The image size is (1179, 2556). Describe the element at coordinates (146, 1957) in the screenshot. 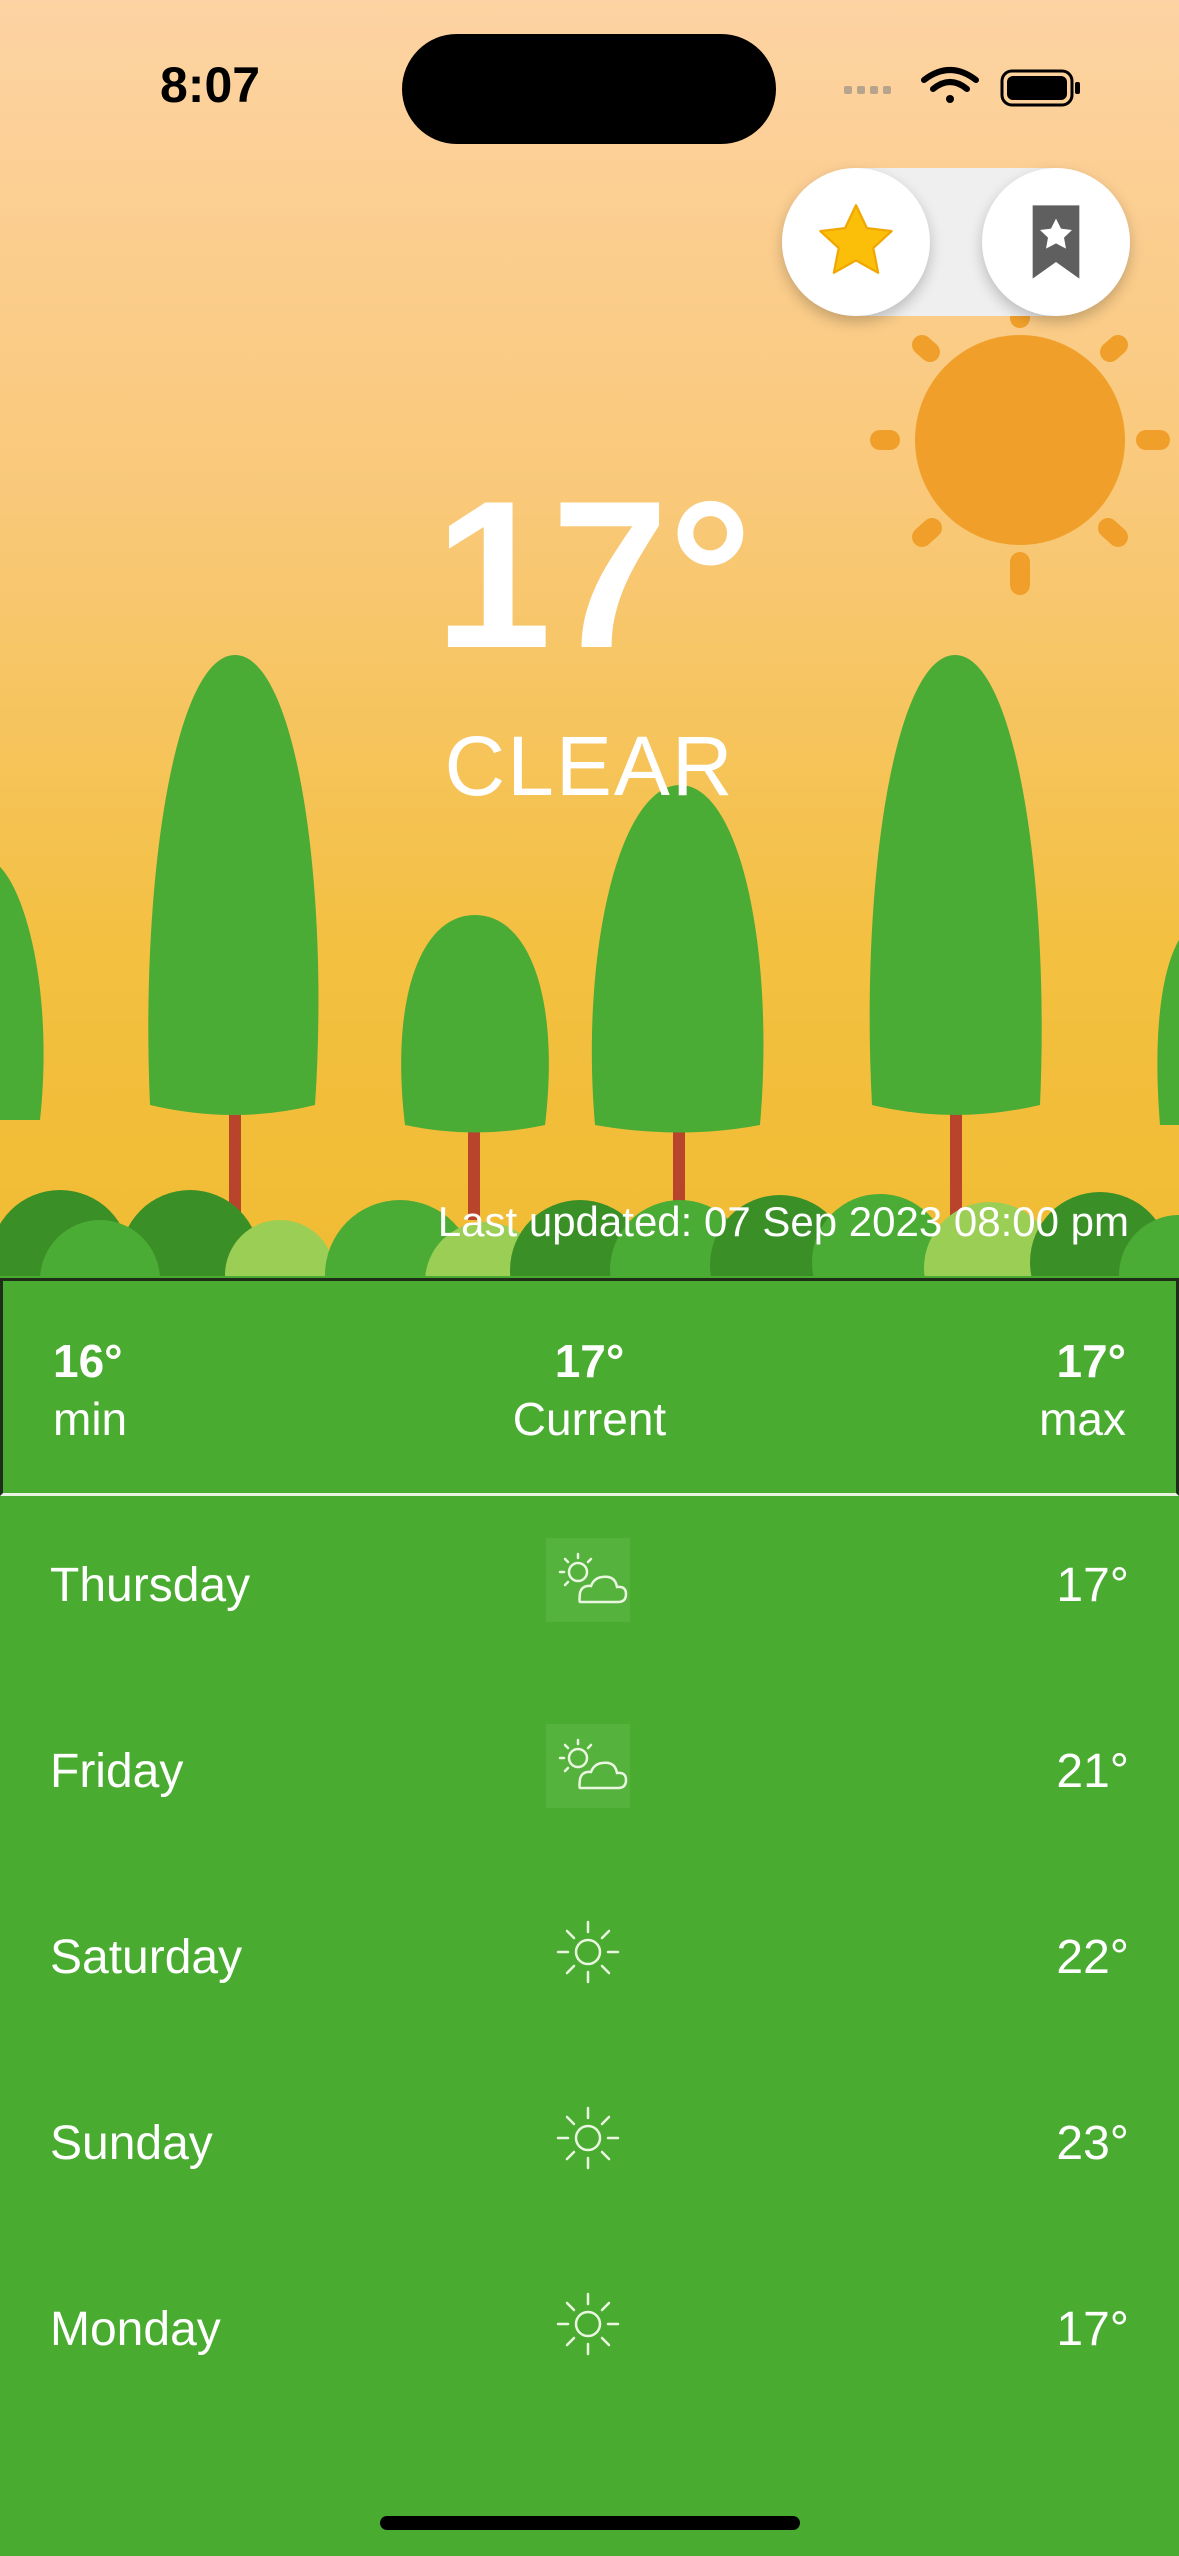

I see `forecast-day: Saturday` at that location.